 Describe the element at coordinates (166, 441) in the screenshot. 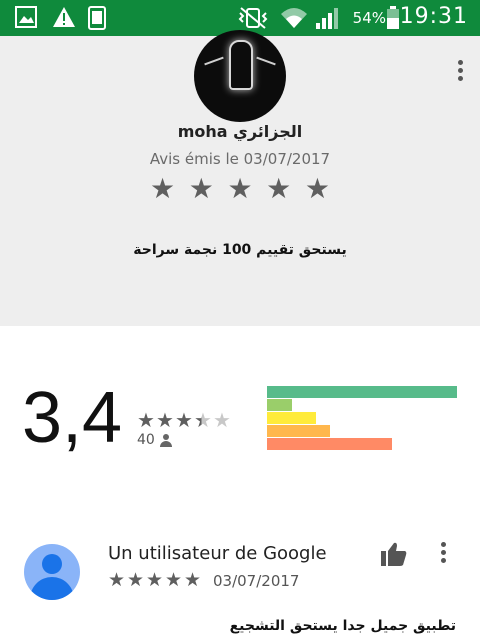

I see `person-icon` at that location.